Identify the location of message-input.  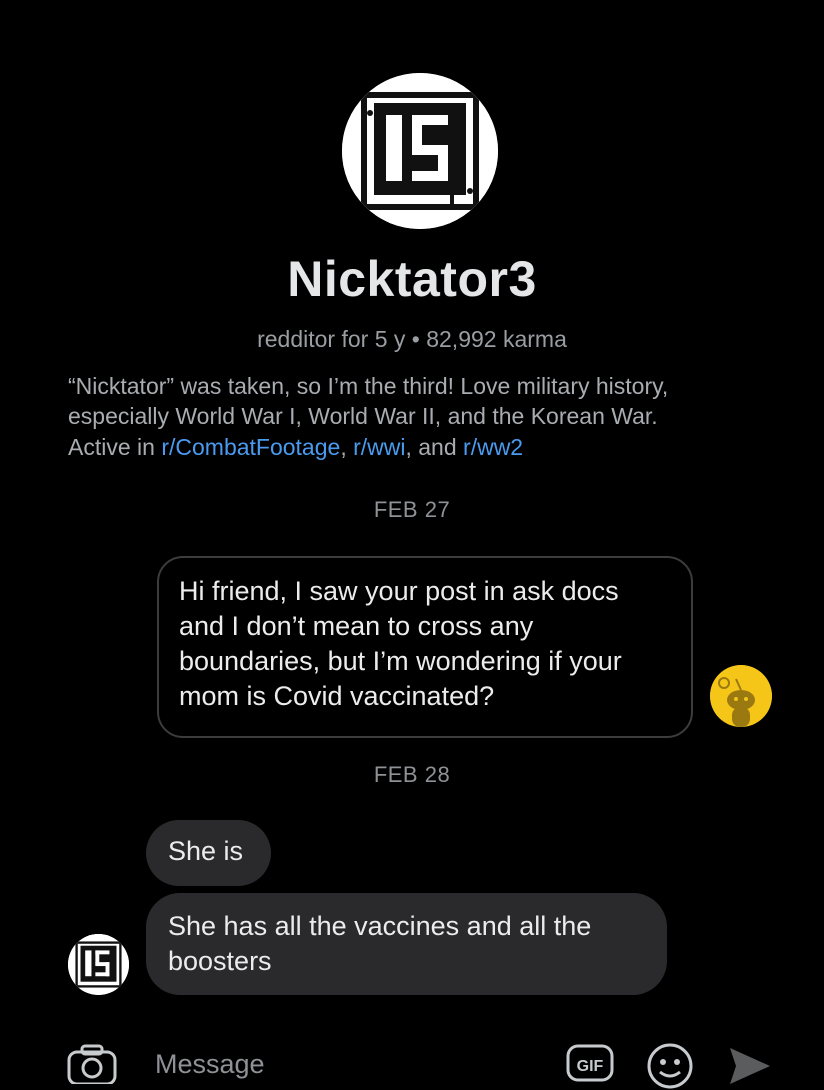
(345, 1064).